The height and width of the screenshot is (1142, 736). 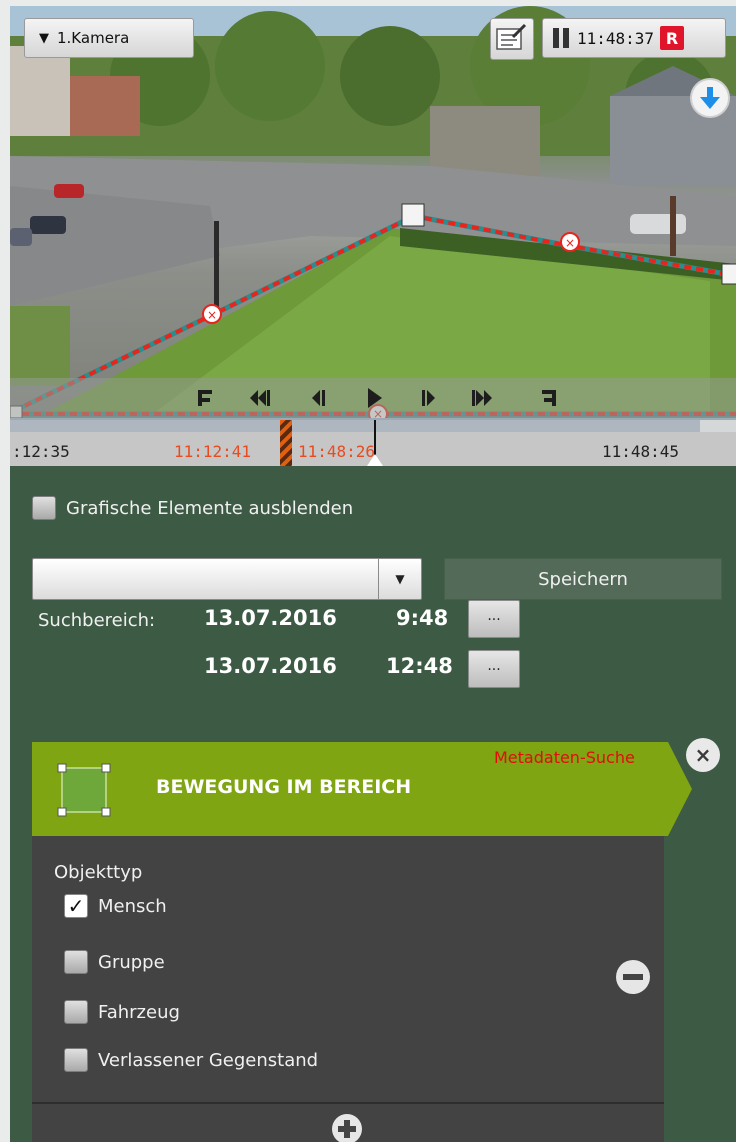 I want to click on object-type-label-gruppe: Gruppe, so click(x=131, y=962).